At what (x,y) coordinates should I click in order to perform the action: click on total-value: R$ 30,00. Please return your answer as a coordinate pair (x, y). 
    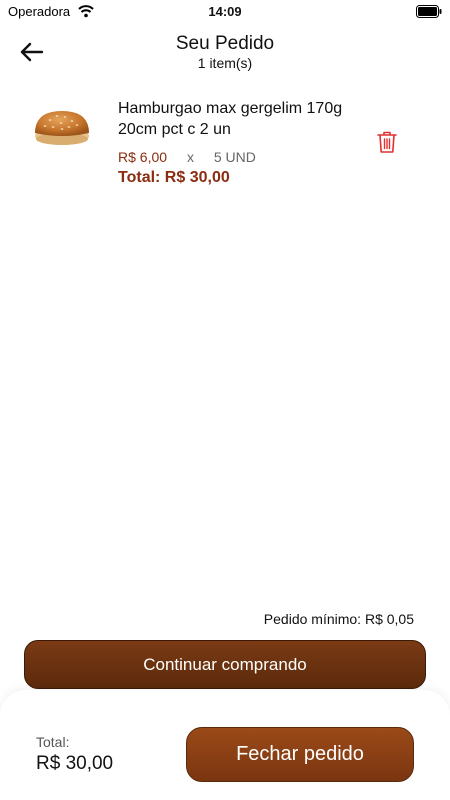
    Looking at the image, I should click on (75, 763).